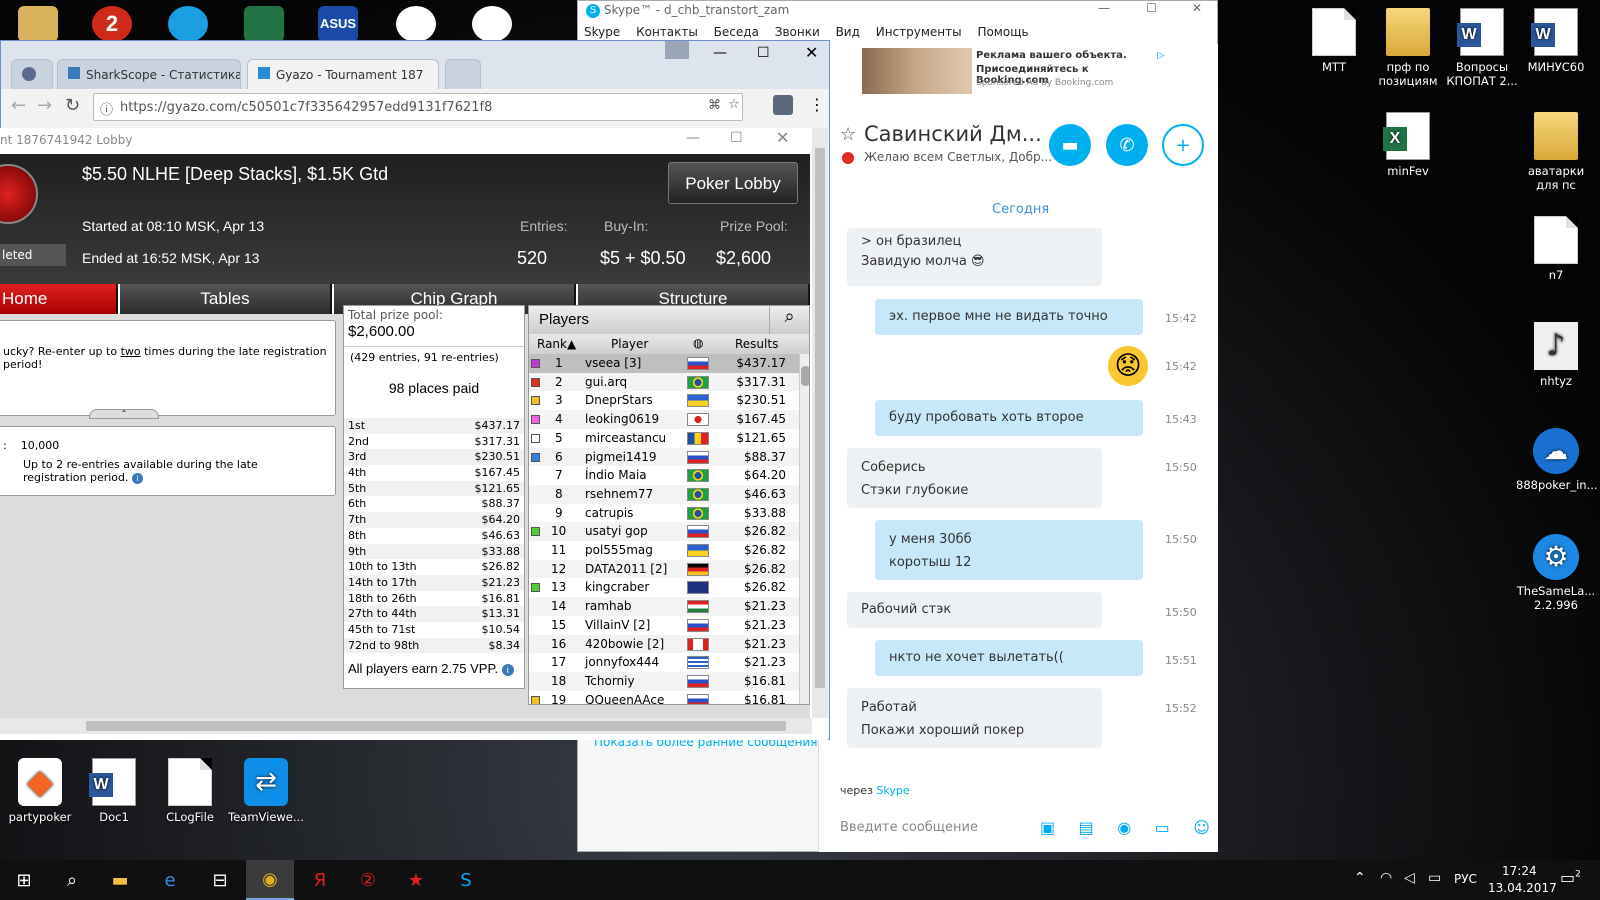 The height and width of the screenshot is (900, 1600). Describe the element at coordinates (1556, 41) in the screenshot. I see `desktop-icon: W МИНУС60` at that location.